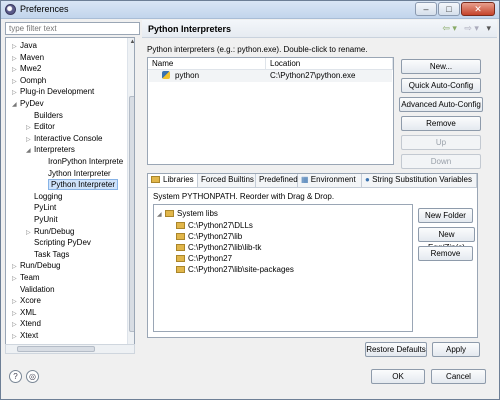  What do you see at coordinates (81, 161) in the screenshot?
I see `tree-item-ironpython-interprete: IronPython Interprete` at bounding box center [81, 161].